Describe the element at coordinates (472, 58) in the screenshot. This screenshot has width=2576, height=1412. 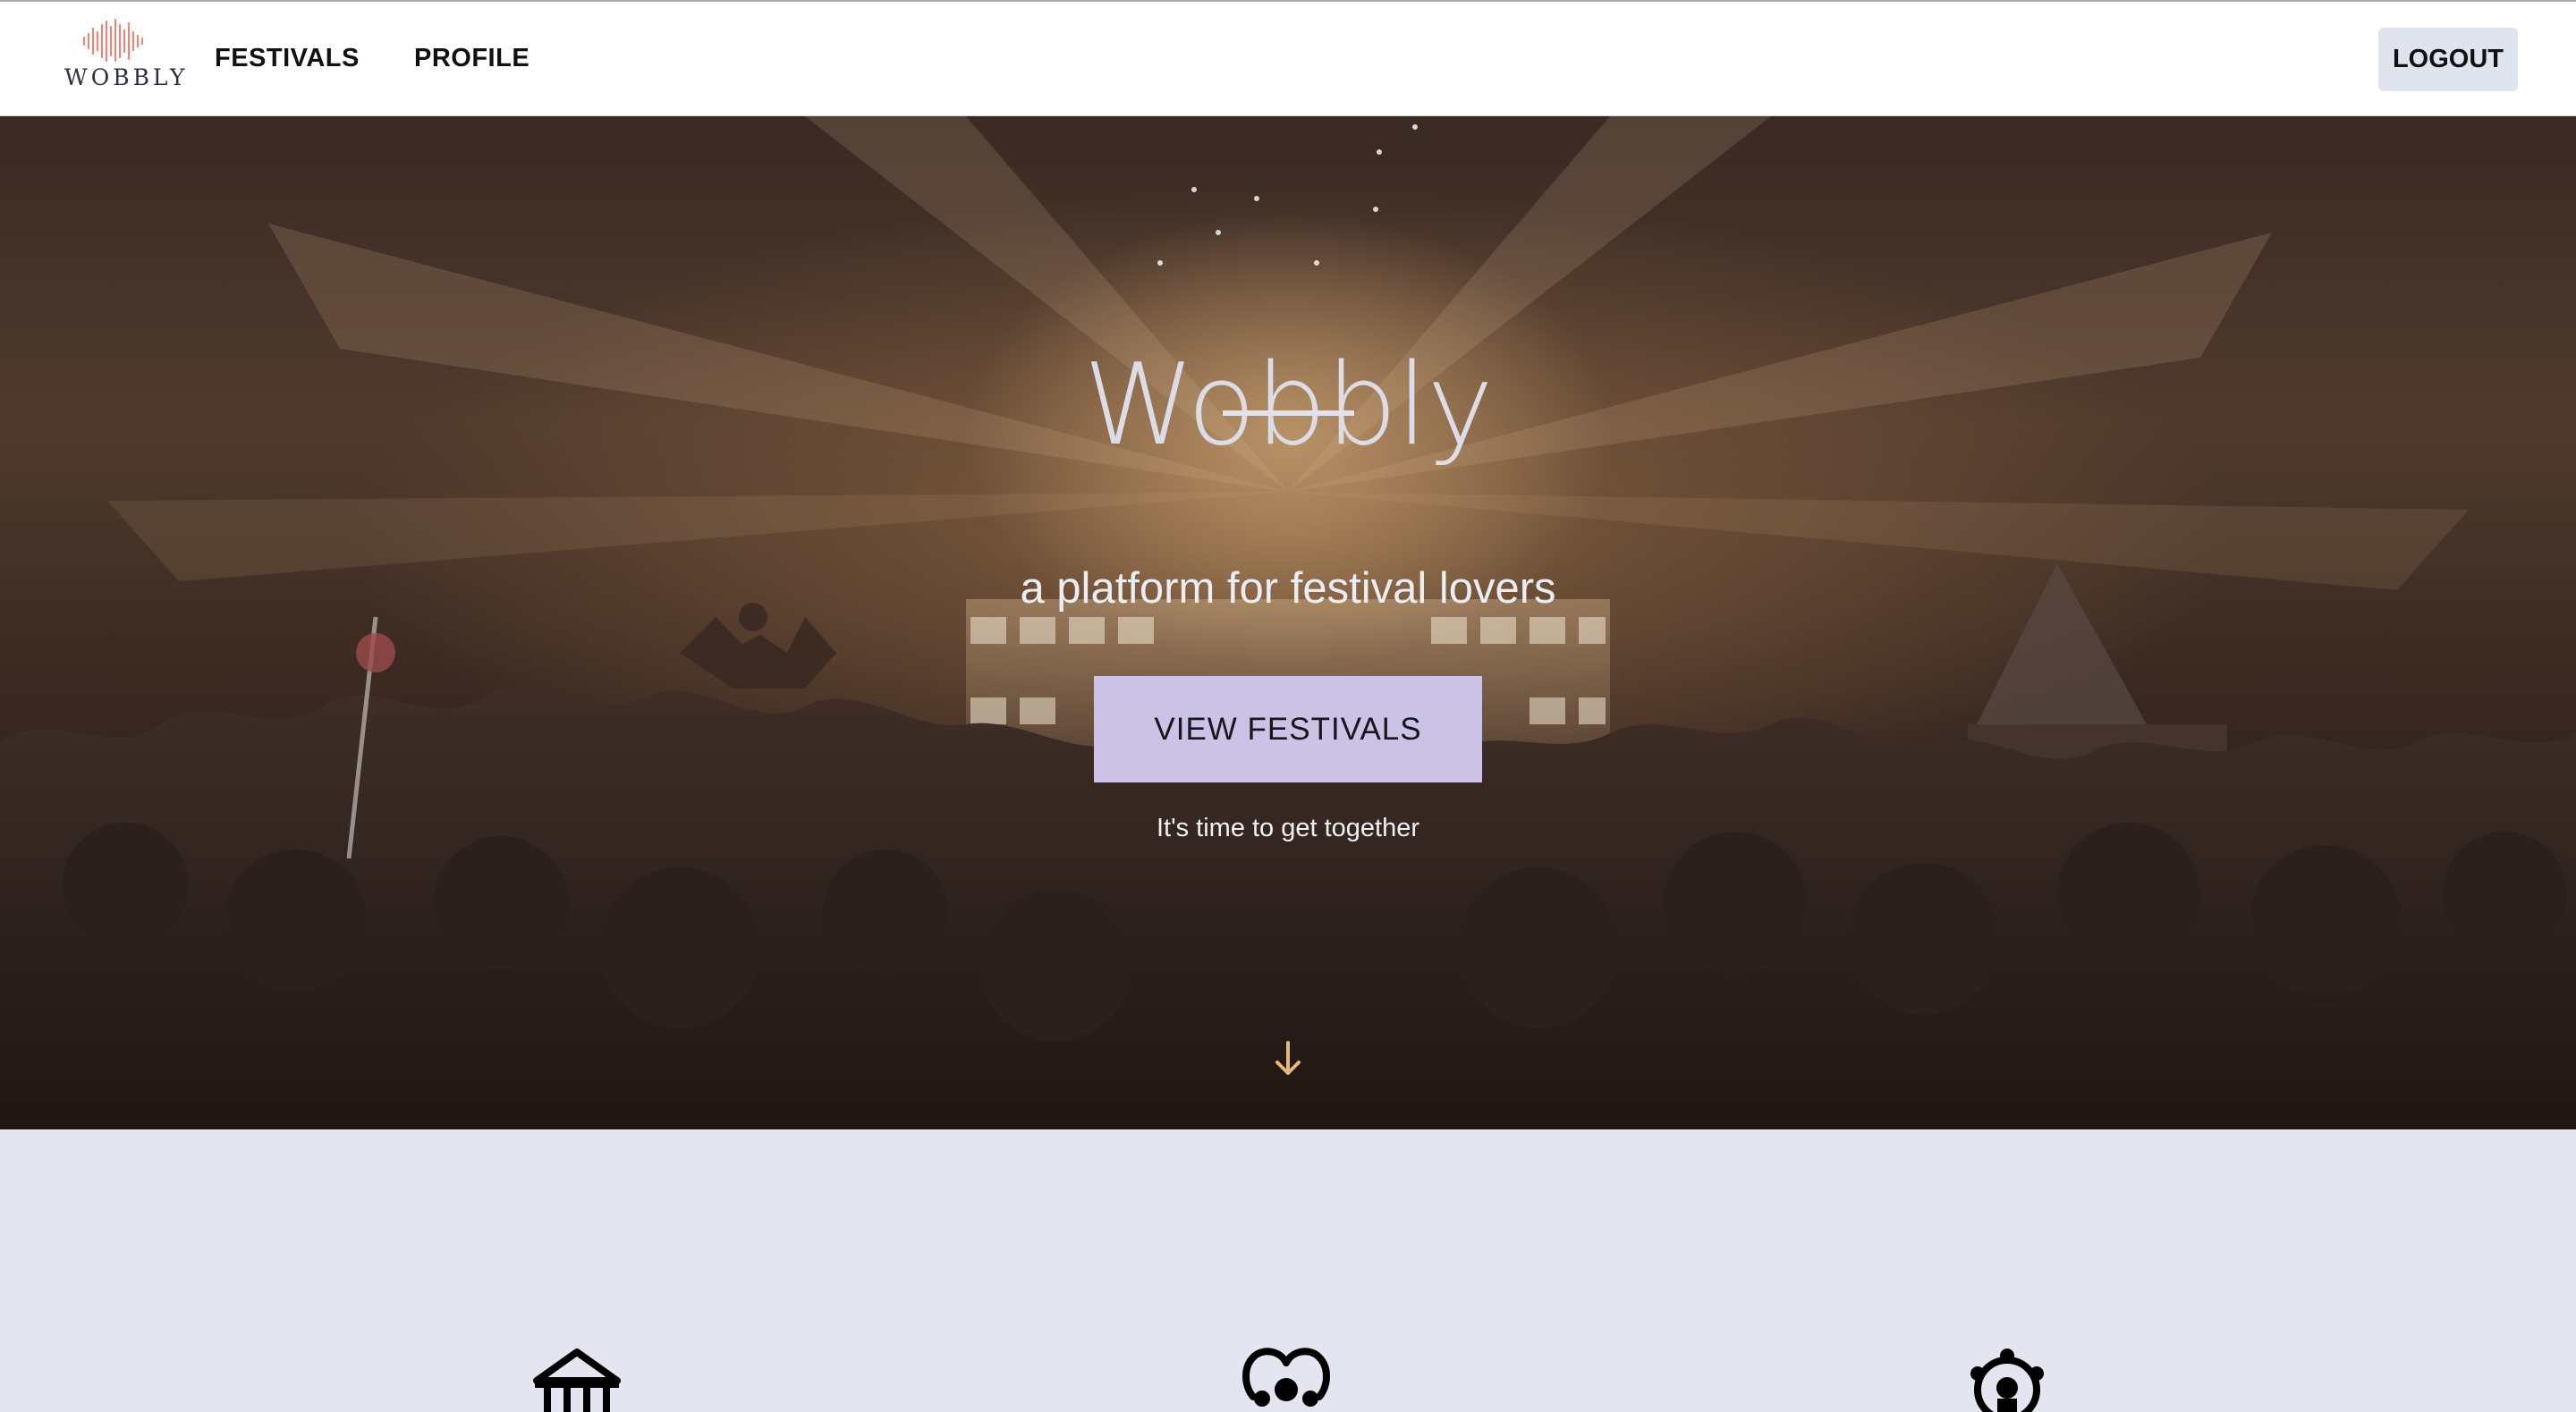
I see `nav-link-profile: PROFILE` at that location.